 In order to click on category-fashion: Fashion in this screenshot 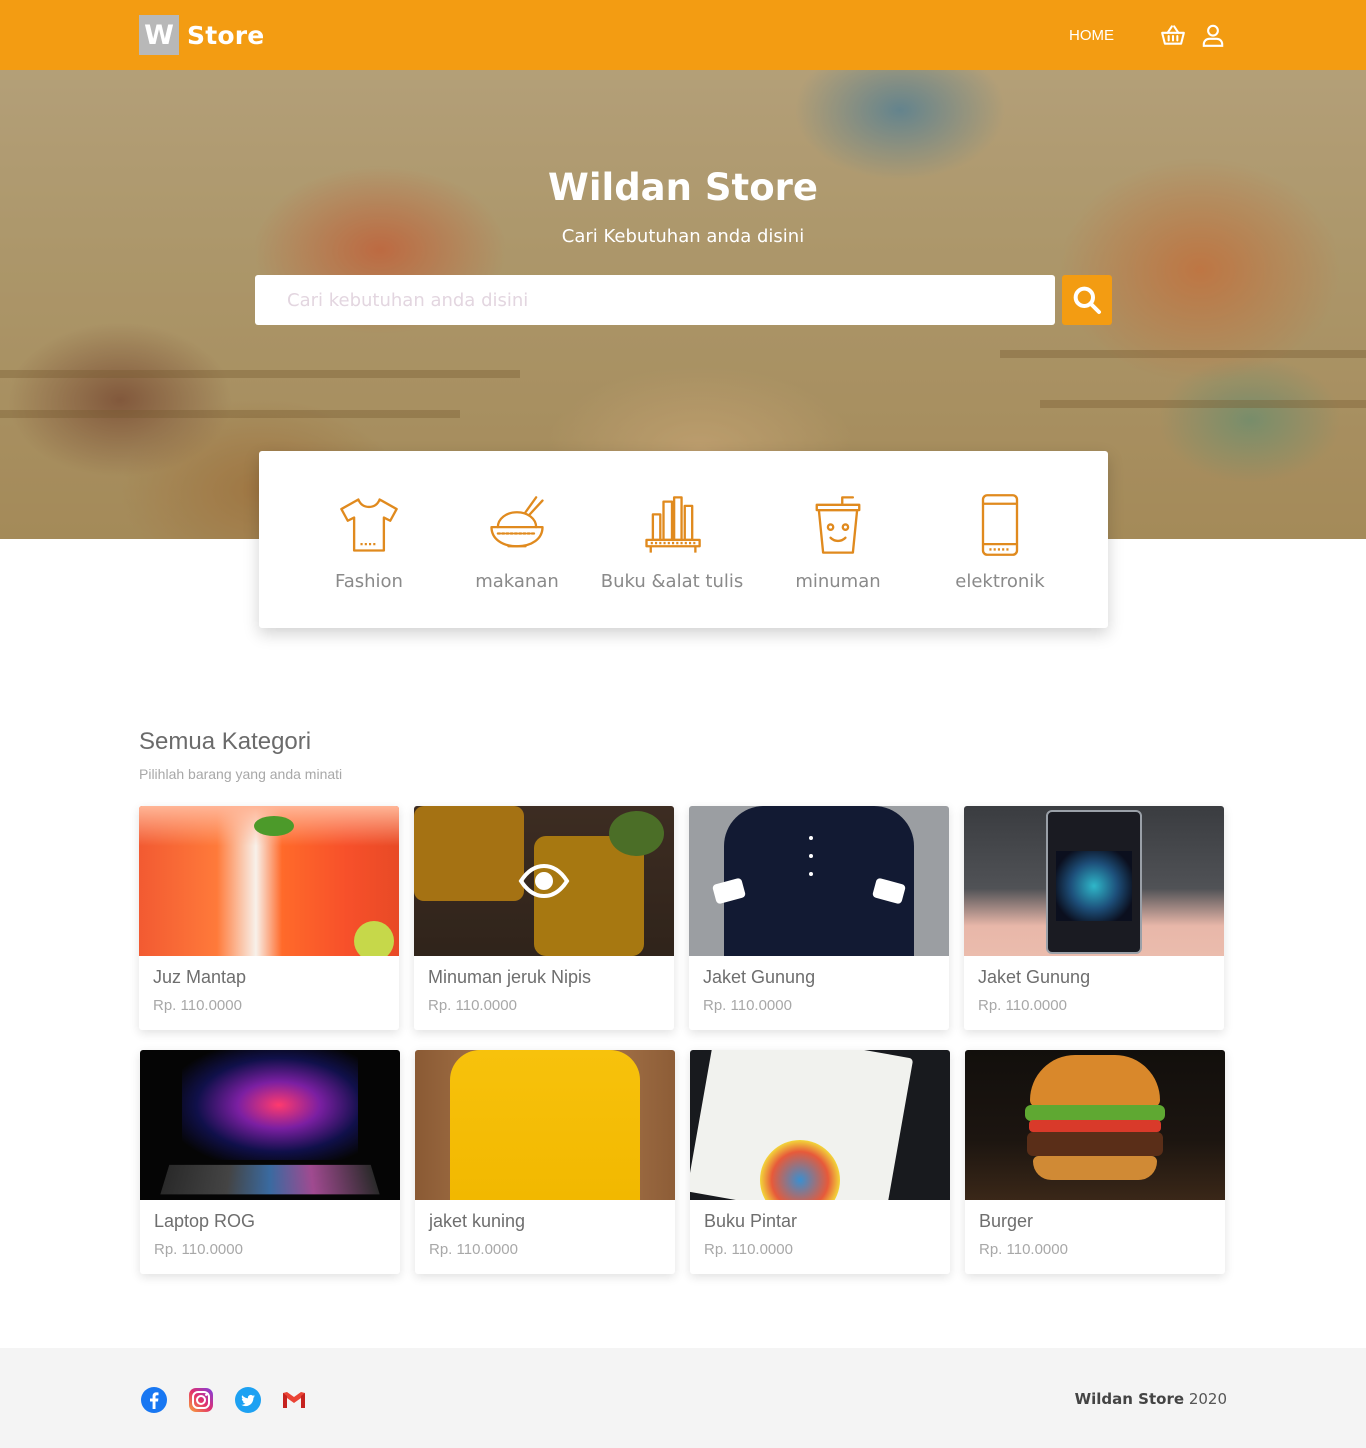, I will do `click(369, 541)`.